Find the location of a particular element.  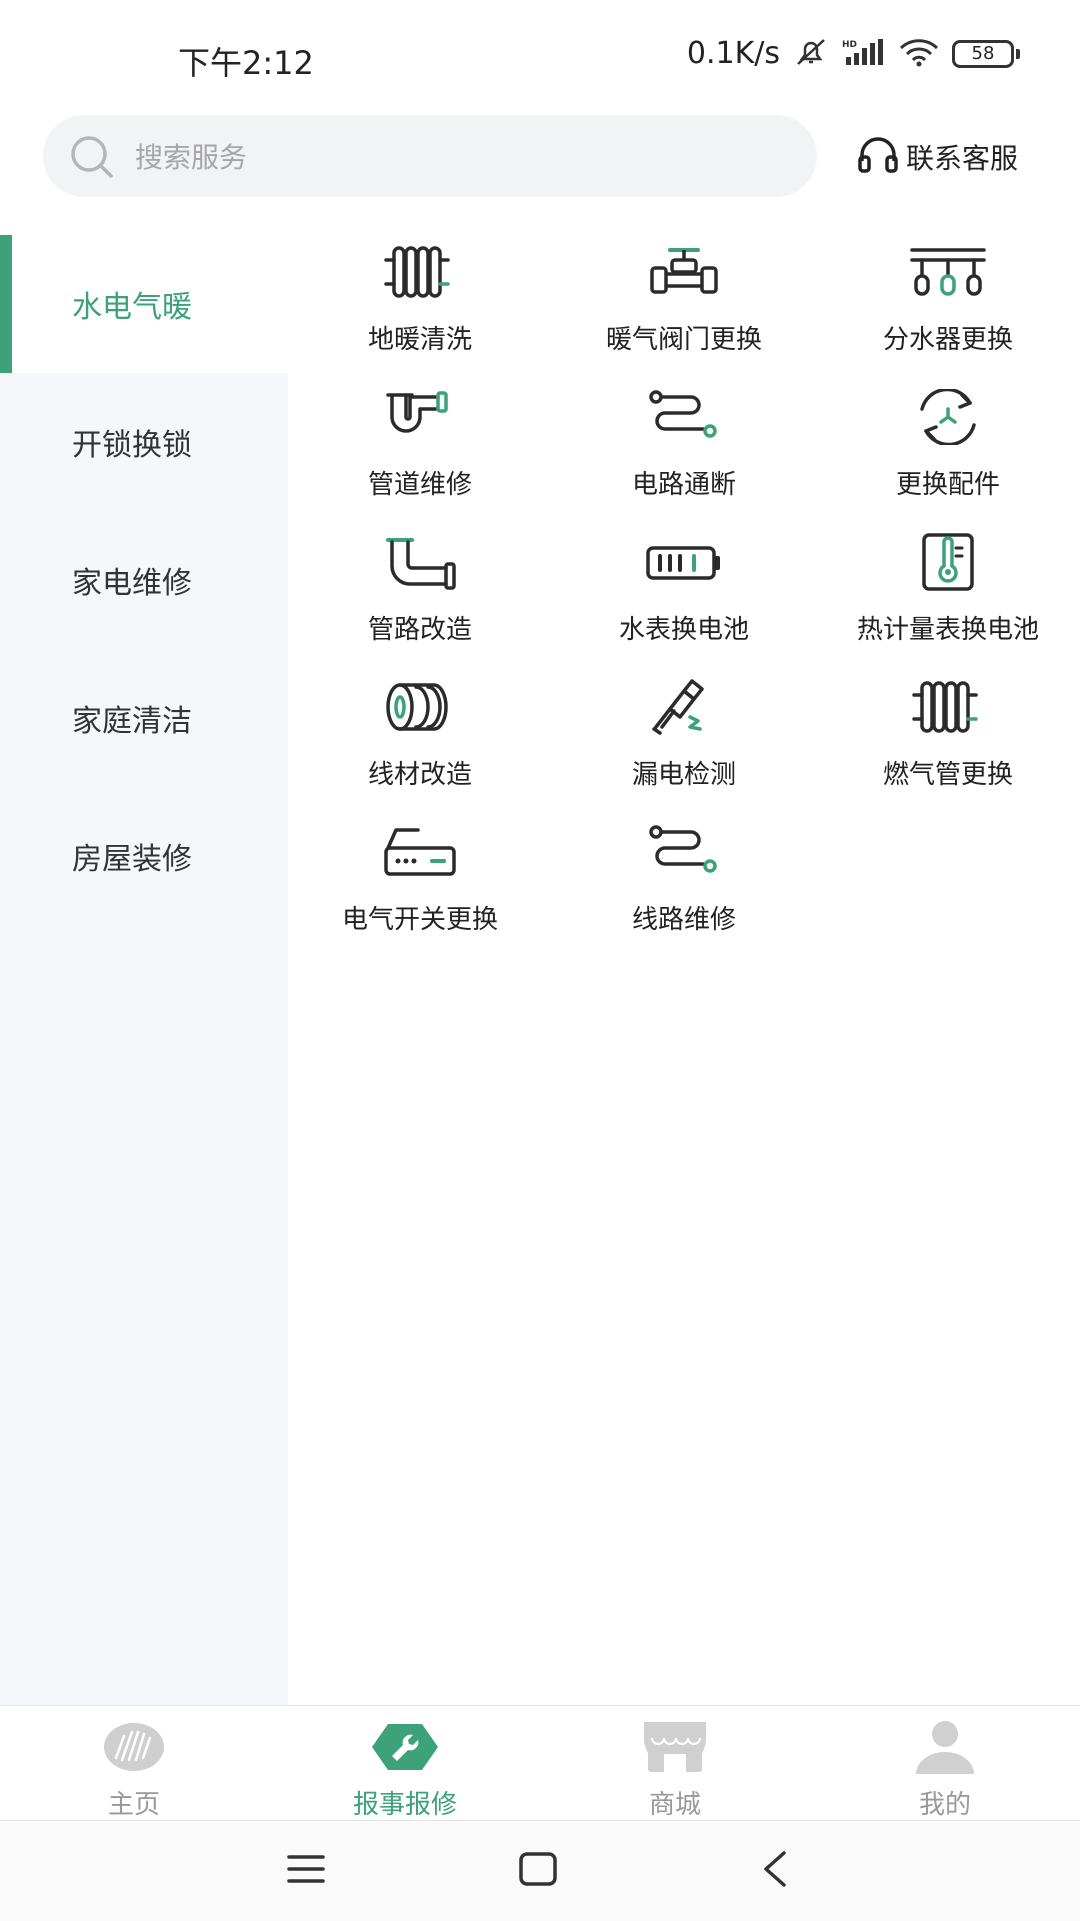

home-logo-icon is located at coordinates (134, 1749).